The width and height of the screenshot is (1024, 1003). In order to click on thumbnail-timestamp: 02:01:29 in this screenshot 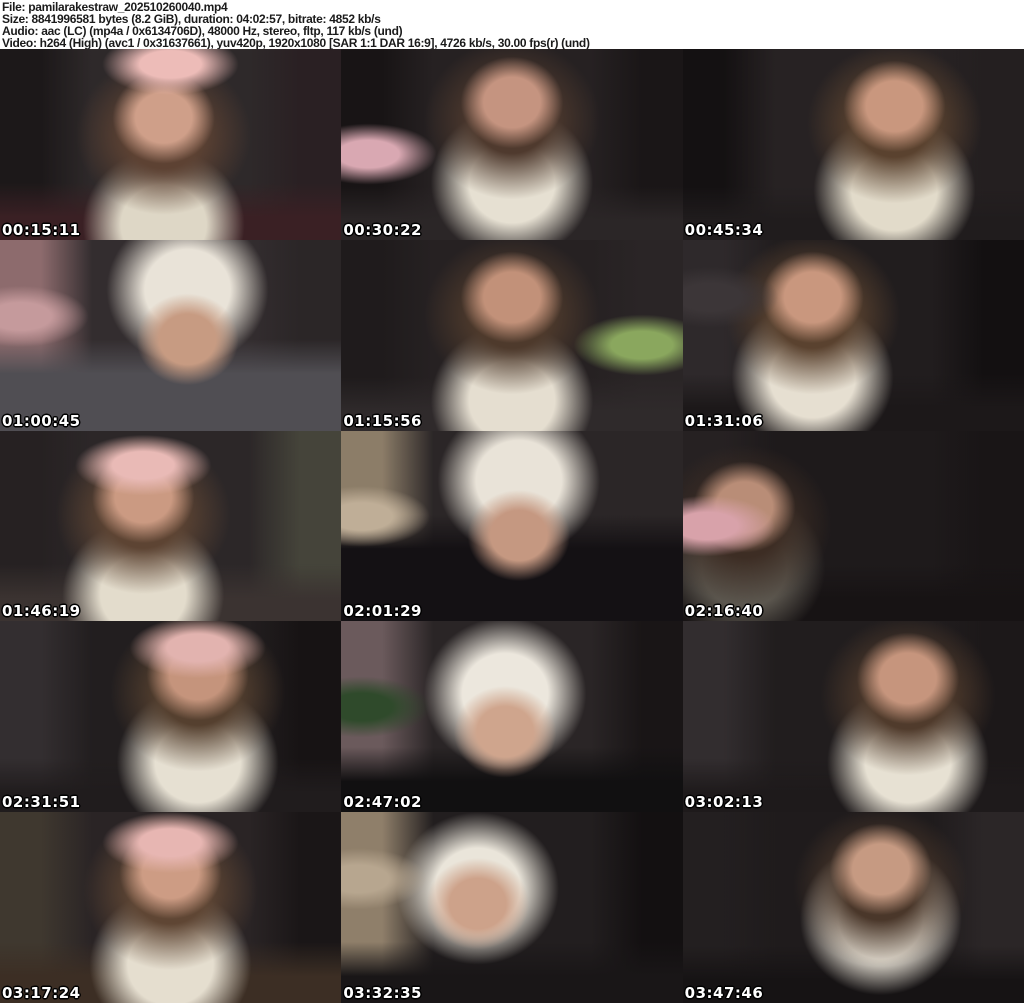, I will do `click(382, 611)`.